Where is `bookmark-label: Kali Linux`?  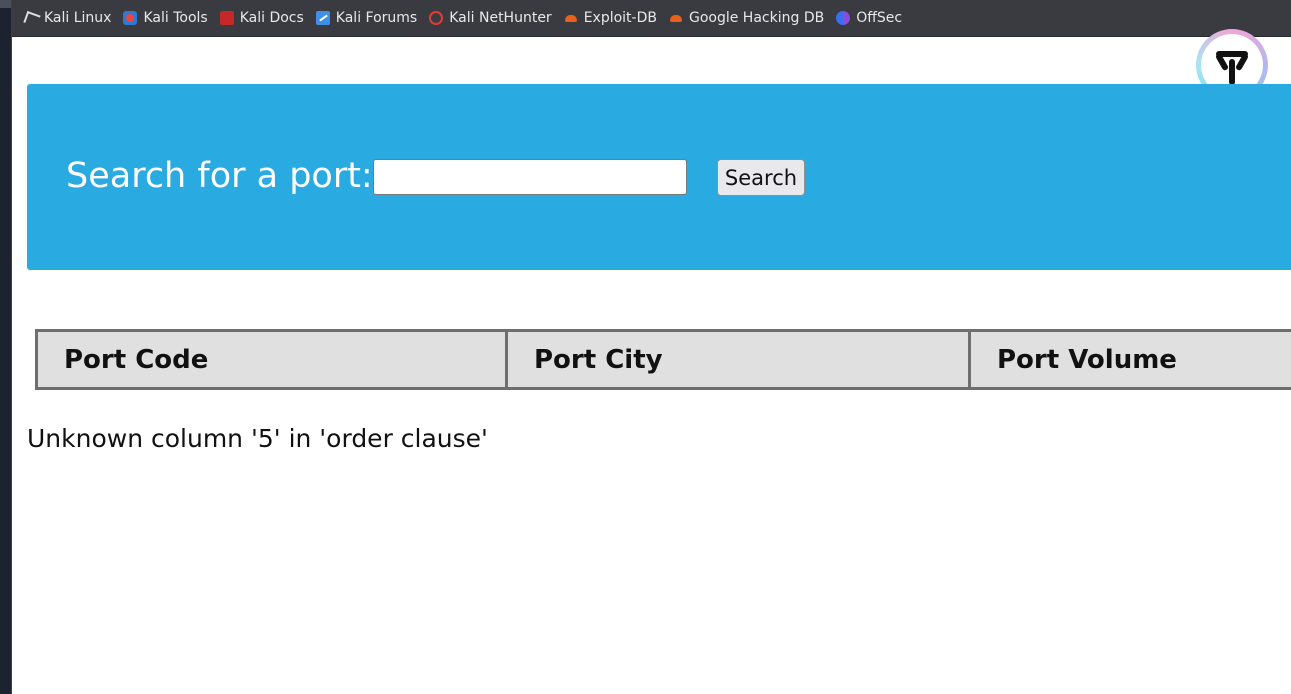 bookmark-label: Kali Linux is located at coordinates (78, 18).